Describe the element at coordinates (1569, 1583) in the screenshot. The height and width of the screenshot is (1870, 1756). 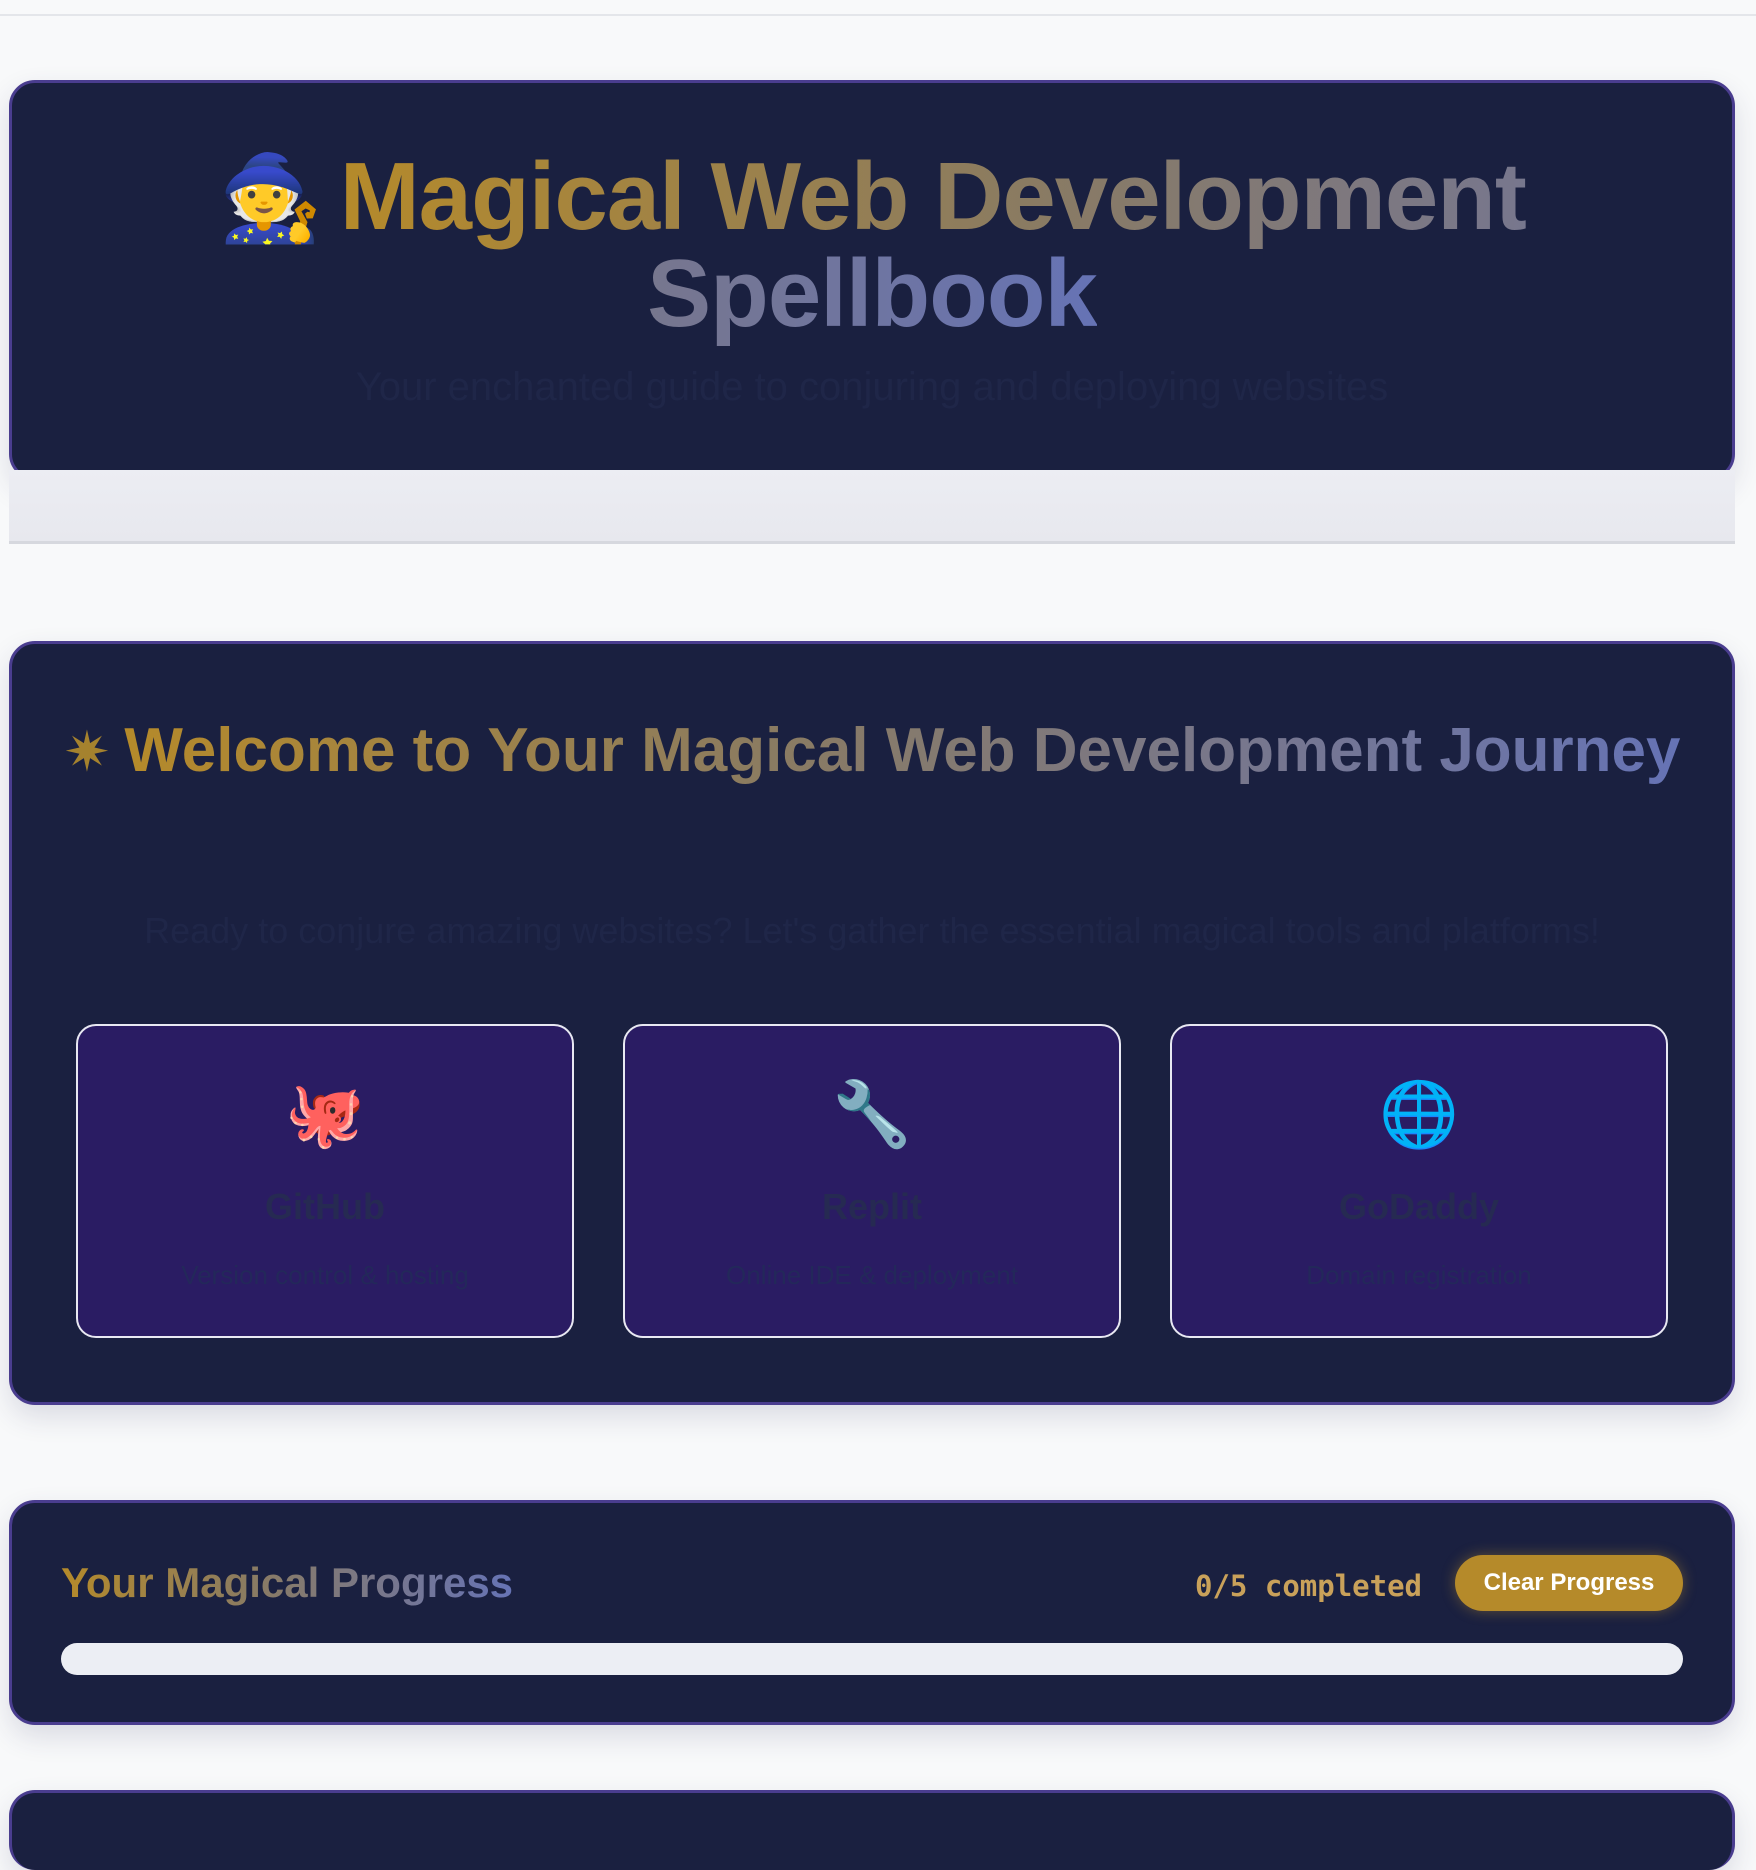
I see `clear-progress-button: Clear Progress` at that location.